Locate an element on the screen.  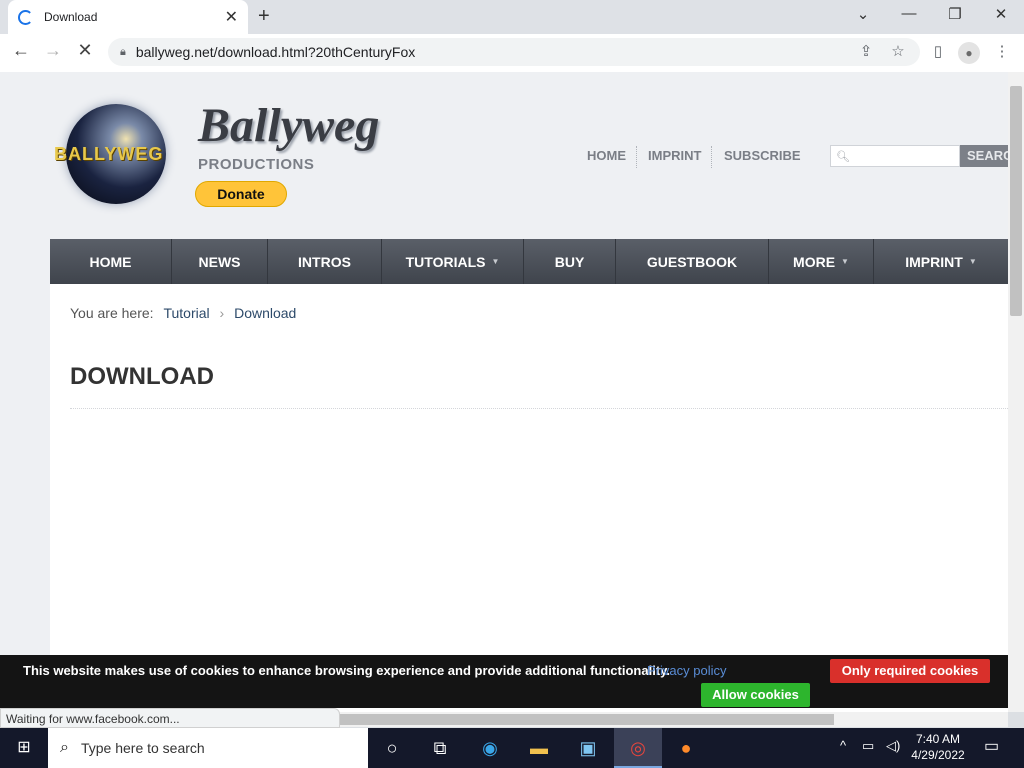
search-icon: 🔍︎ is located at coordinates (843, 156).